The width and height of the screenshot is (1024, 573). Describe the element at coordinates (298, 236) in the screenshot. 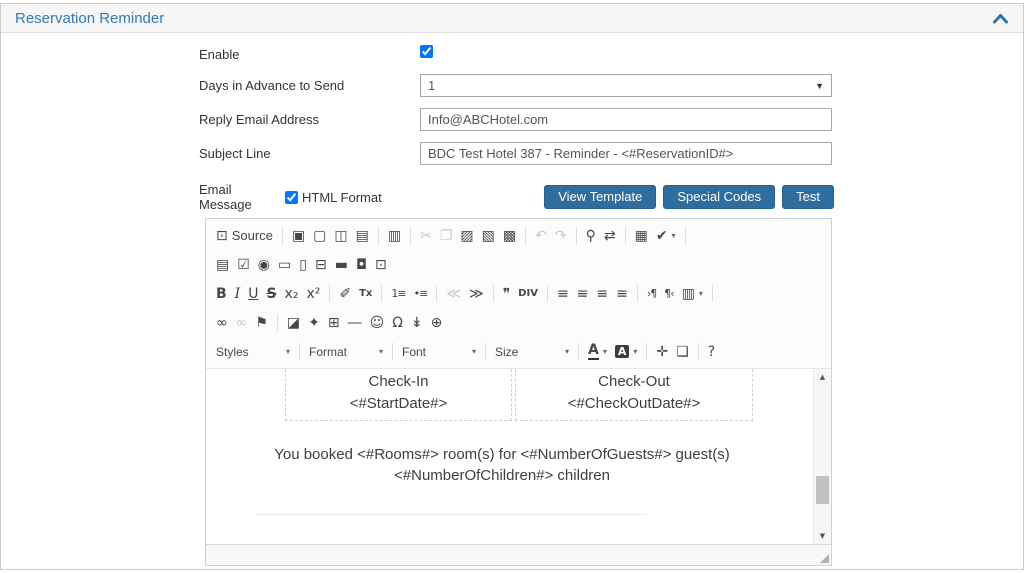

I see `save-button: ▣` at that location.